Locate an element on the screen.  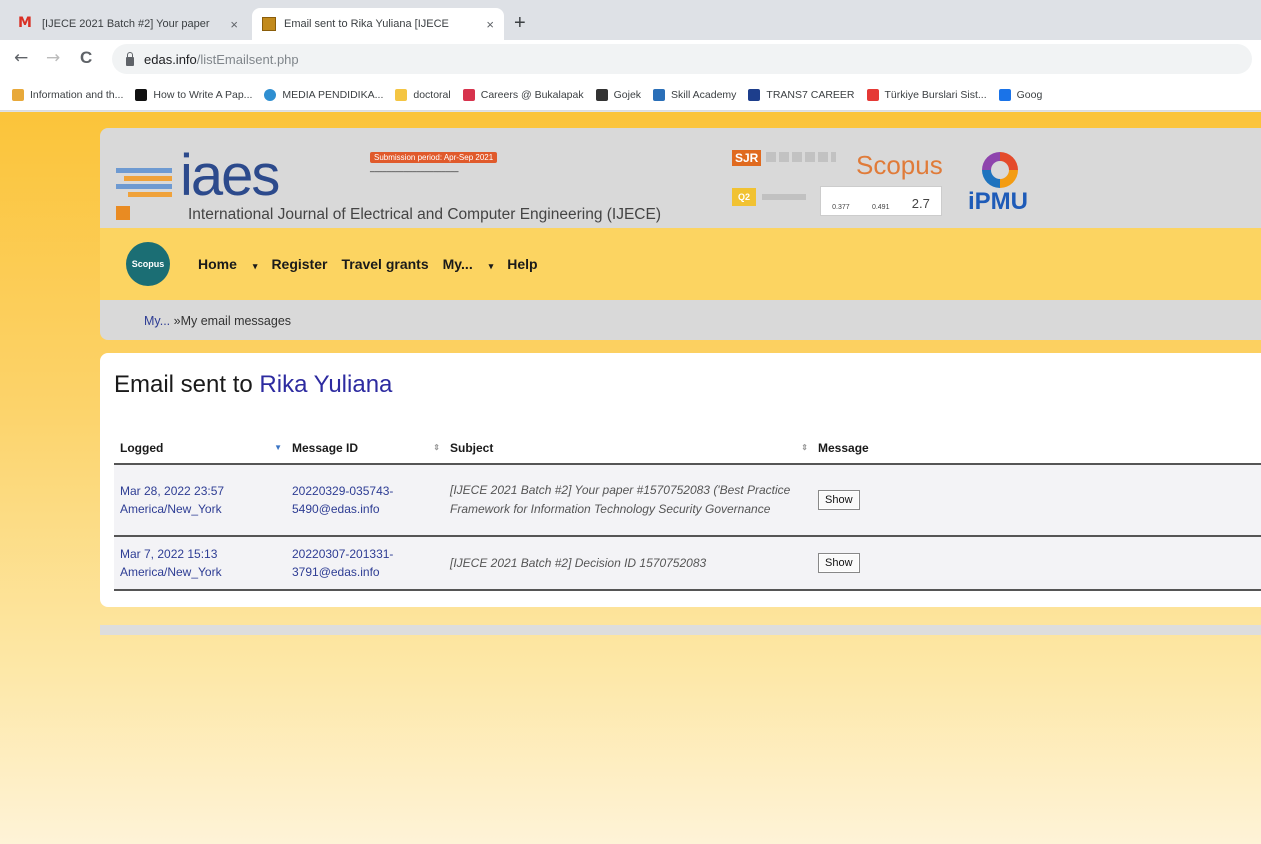
metric-value: 0.491 is located at coordinates (880, 207).